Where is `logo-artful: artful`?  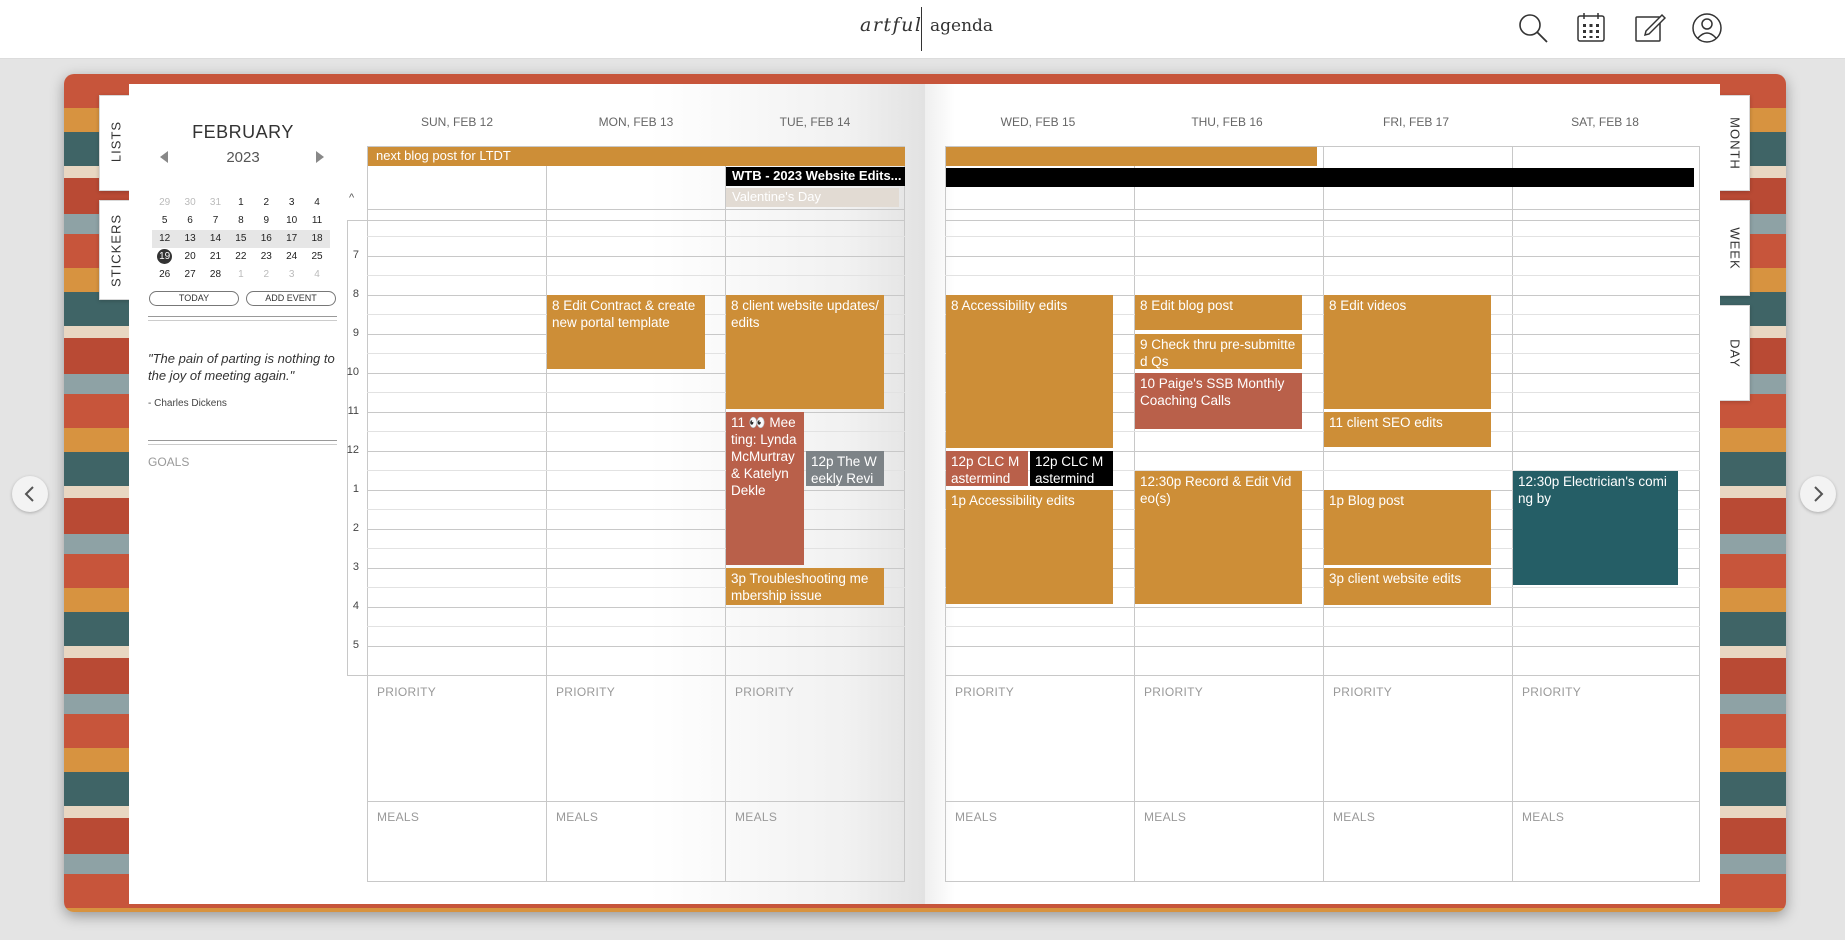
logo-artful: artful is located at coordinates (891, 25).